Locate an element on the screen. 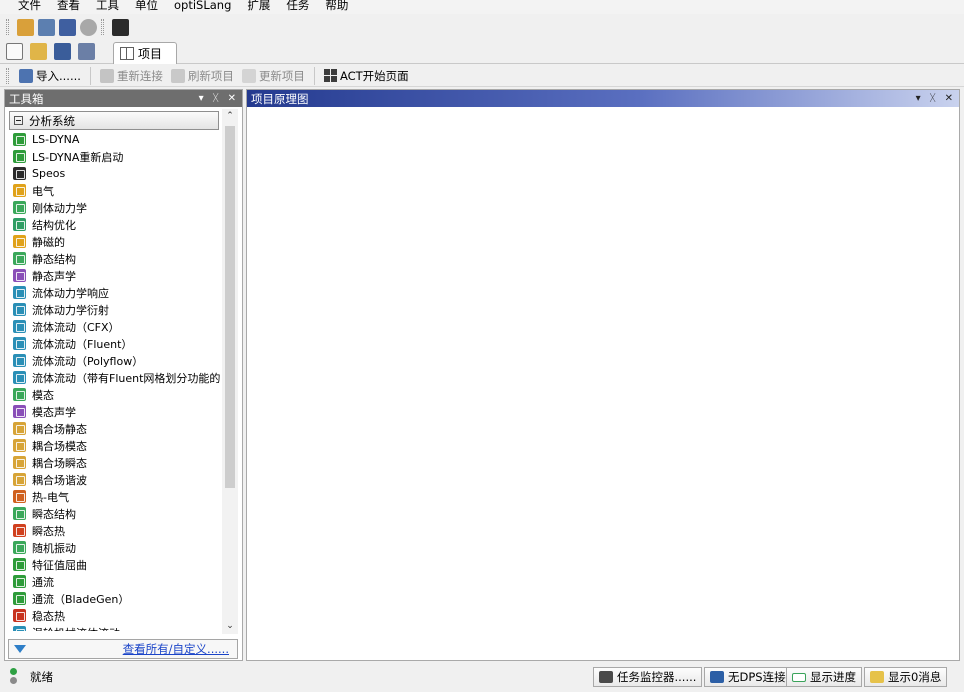 The height and width of the screenshot is (692, 964). toolbox-item-label: 稳态热 is located at coordinates (48, 616).